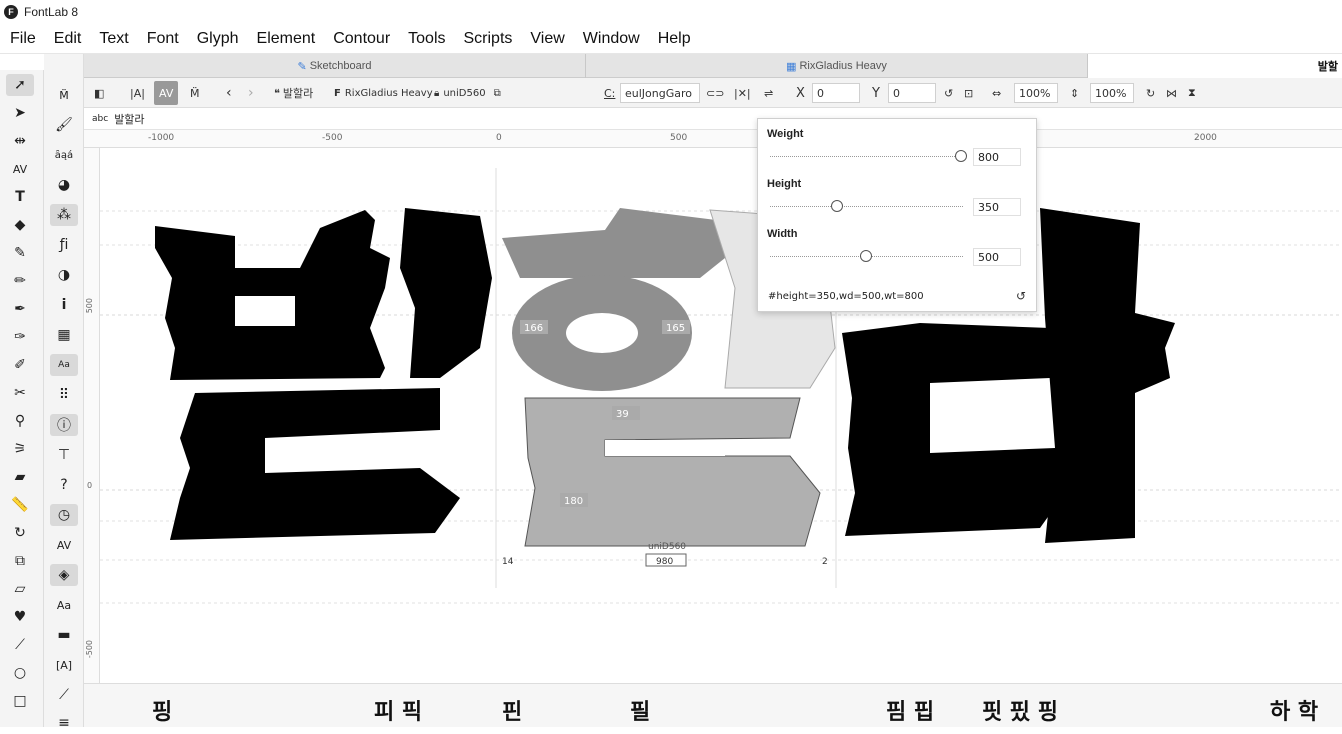  Describe the element at coordinates (68, 39) in the screenshot. I see `menu-edit: Edit` at that location.